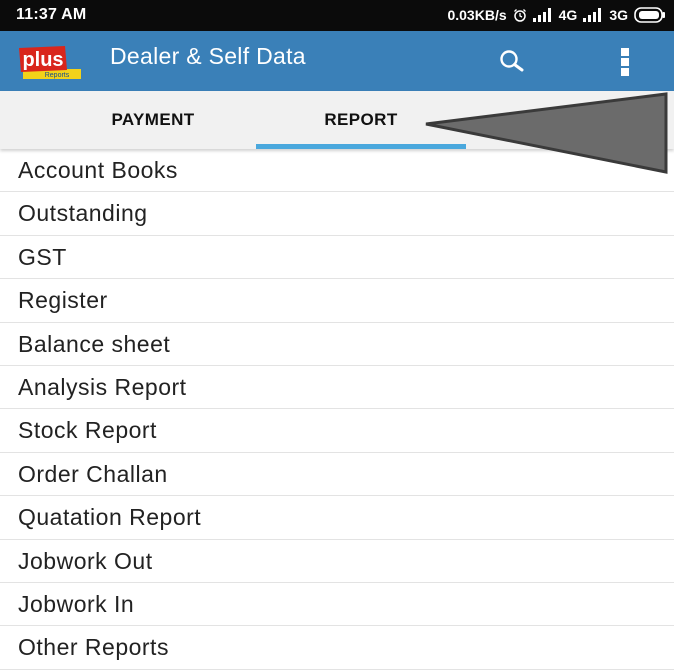  Describe the element at coordinates (51, 14) in the screenshot. I see `status-time: 11:37 AM` at that location.